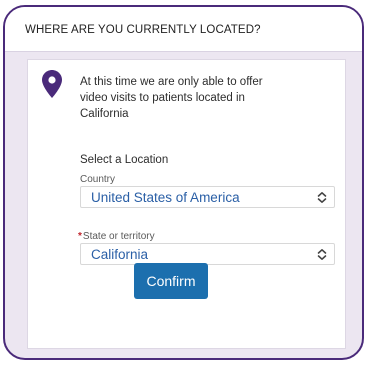 This screenshot has height=366, width=372. Describe the element at coordinates (207, 254) in the screenshot. I see `state-select: California` at that location.